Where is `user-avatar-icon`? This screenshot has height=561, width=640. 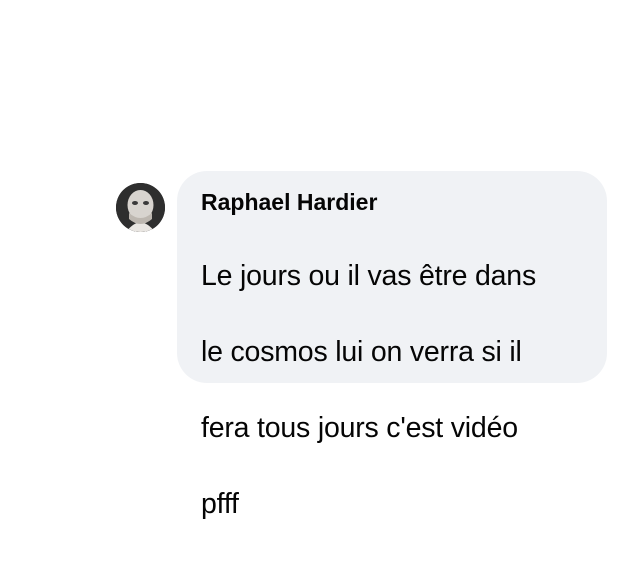 user-avatar-icon is located at coordinates (140, 207).